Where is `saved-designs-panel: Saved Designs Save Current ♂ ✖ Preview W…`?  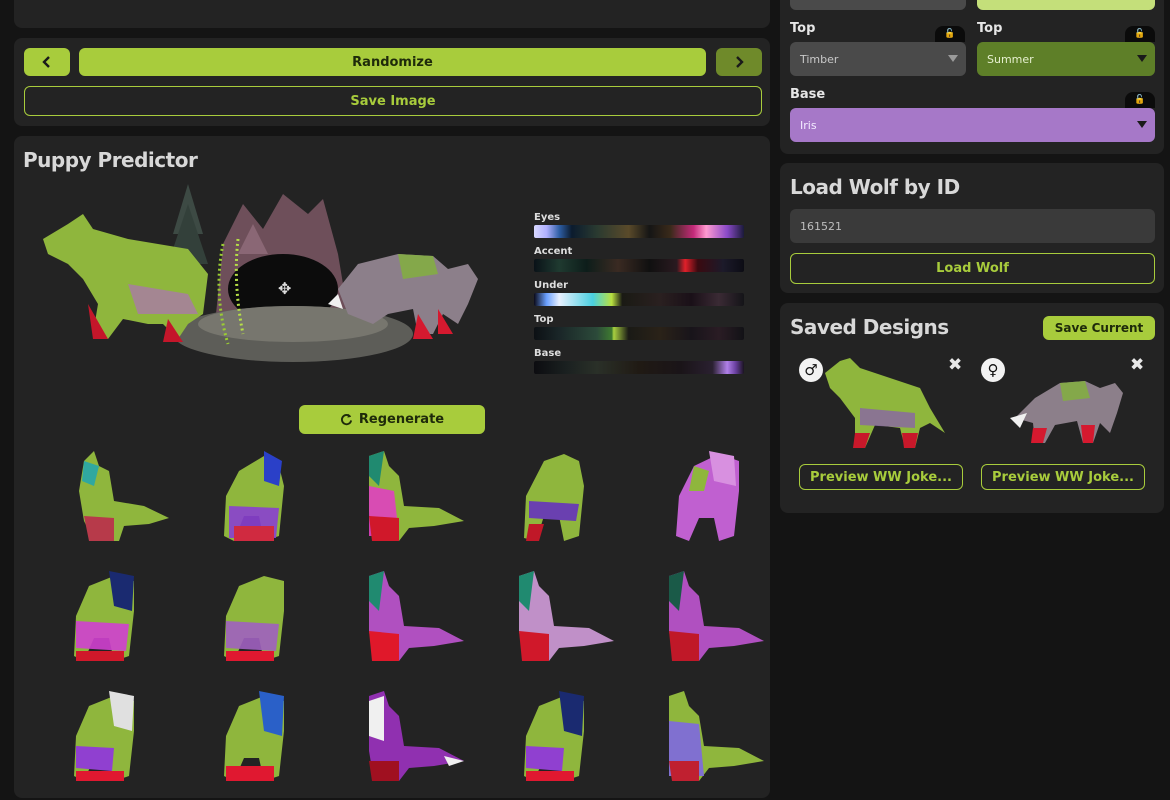
saved-designs-panel: Saved Designs Save Current ♂ ✖ Preview W… is located at coordinates (972, 408).